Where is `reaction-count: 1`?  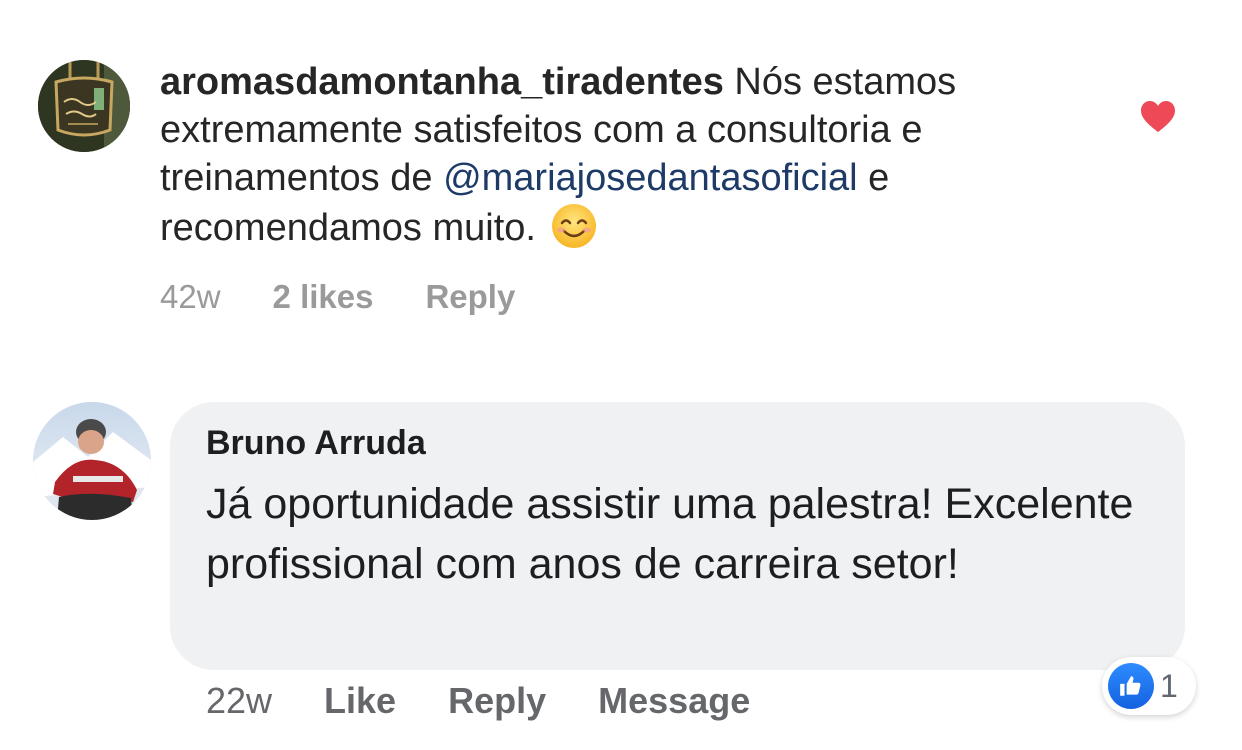
reaction-count: 1 is located at coordinates (1169, 685).